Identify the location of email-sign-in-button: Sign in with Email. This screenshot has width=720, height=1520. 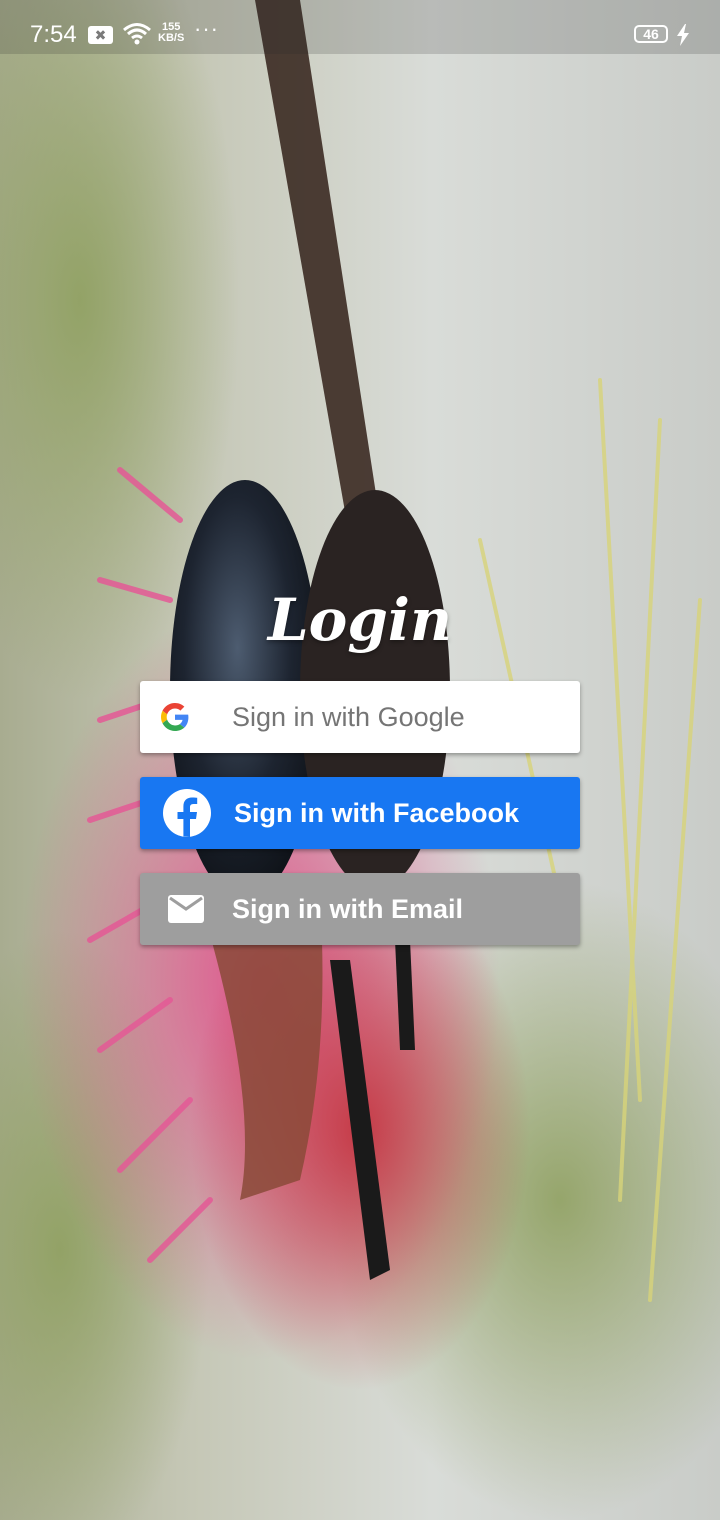
(360, 909).